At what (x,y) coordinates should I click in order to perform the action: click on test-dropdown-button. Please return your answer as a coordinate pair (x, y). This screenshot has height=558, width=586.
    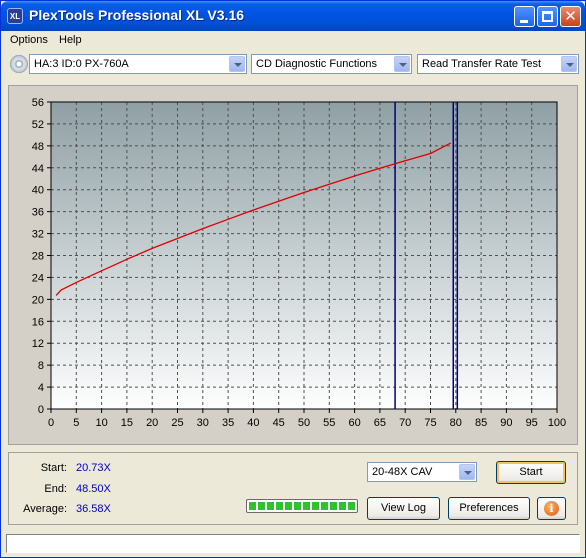
    Looking at the image, I should click on (569, 64).